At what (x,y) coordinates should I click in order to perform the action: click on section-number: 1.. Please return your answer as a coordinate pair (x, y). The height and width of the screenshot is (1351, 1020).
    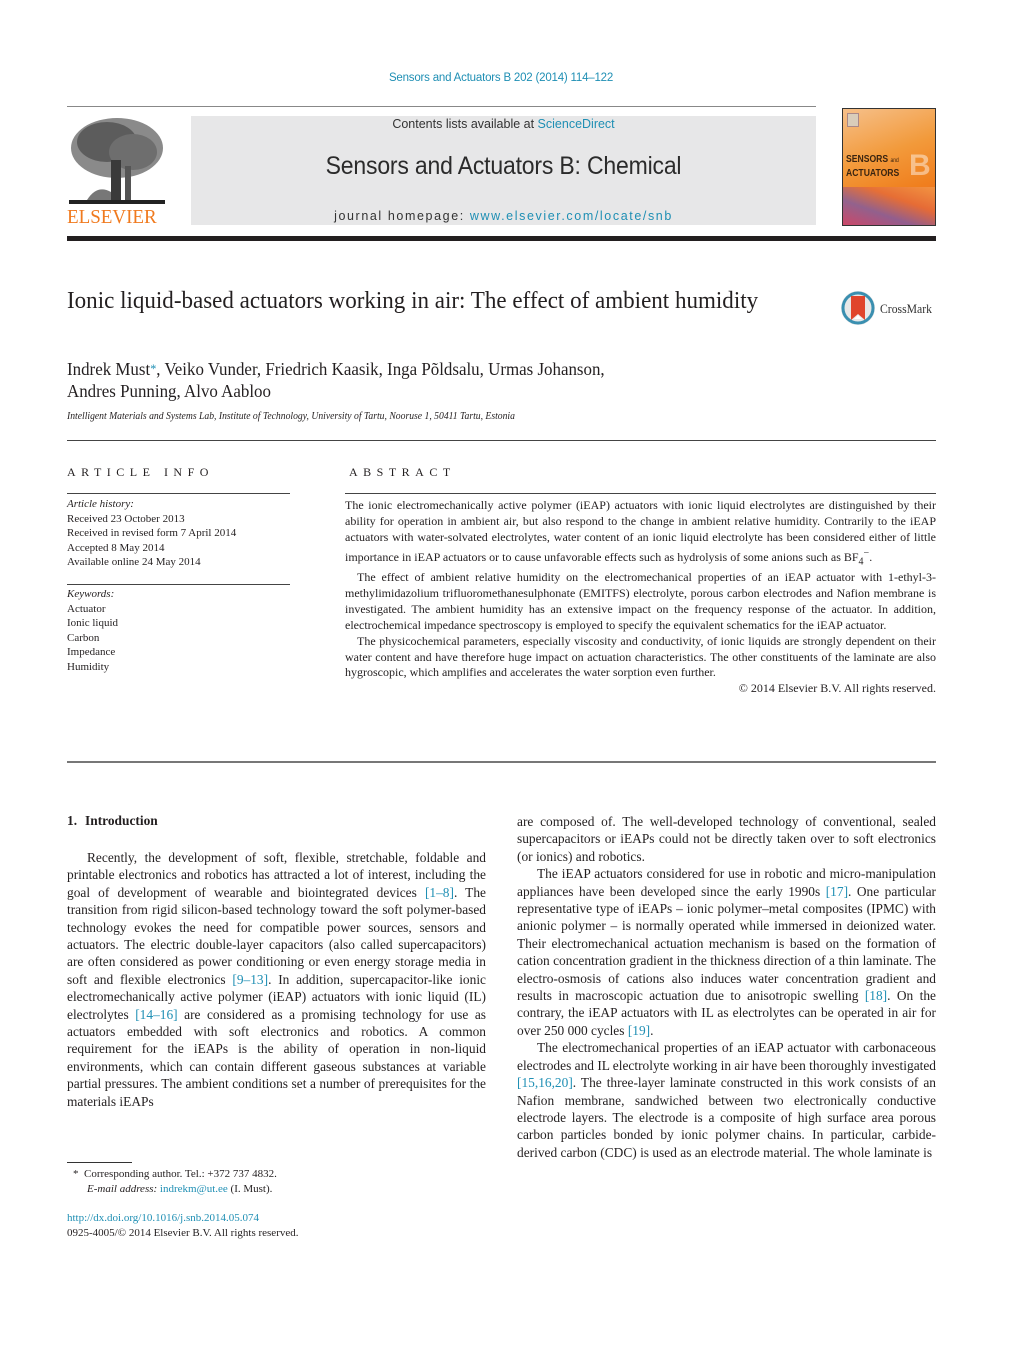
    Looking at the image, I should click on (72, 820).